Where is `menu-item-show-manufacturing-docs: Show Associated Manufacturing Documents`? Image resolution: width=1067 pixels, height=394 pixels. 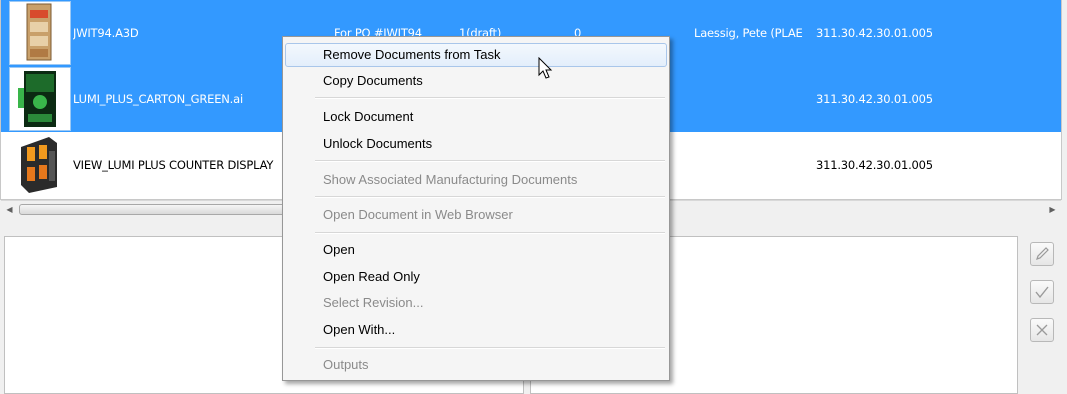 menu-item-show-manufacturing-docs: Show Associated Manufacturing Documents is located at coordinates (476, 180).